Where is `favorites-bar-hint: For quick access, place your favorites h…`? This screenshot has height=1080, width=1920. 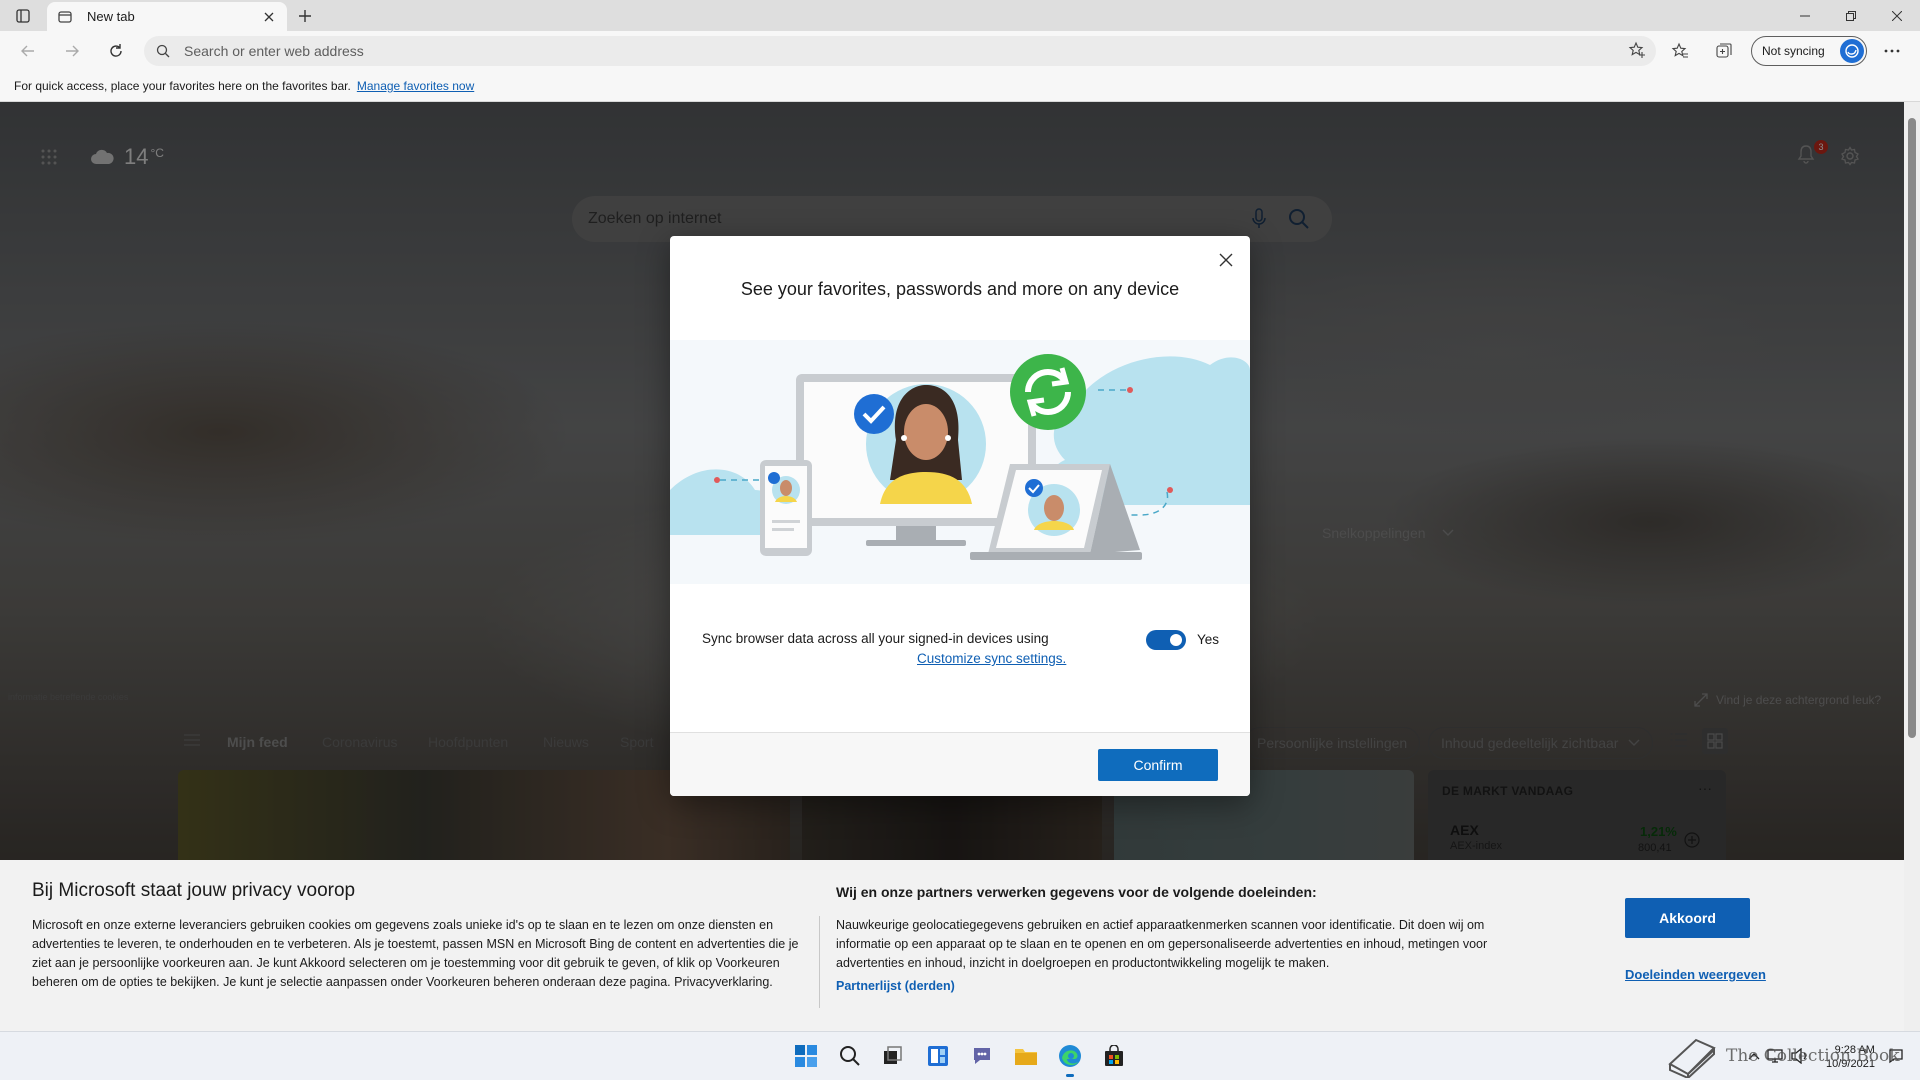 favorites-bar-hint: For quick access, place your favorites h… is located at coordinates (182, 86).